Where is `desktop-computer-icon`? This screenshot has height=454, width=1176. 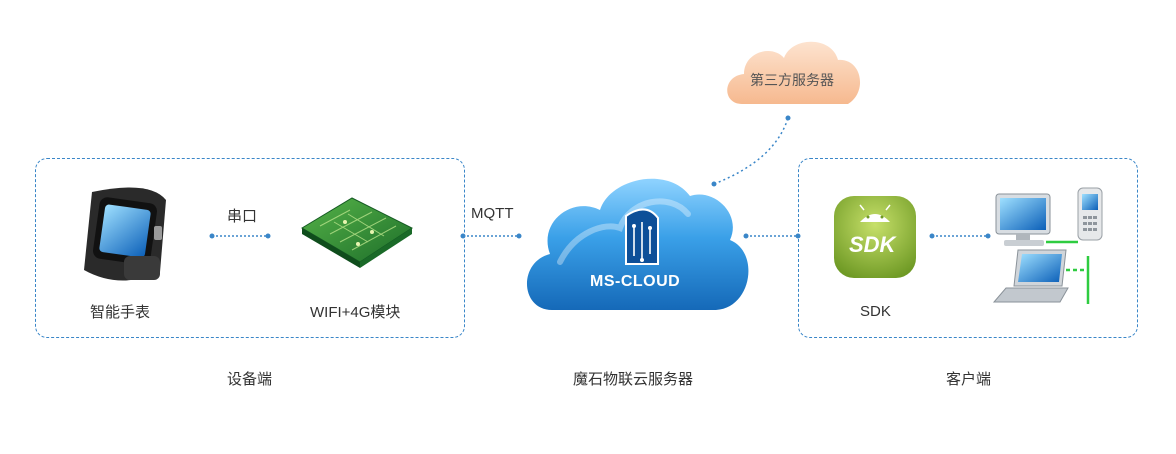
desktop-computer-icon is located at coordinates (1023, 219).